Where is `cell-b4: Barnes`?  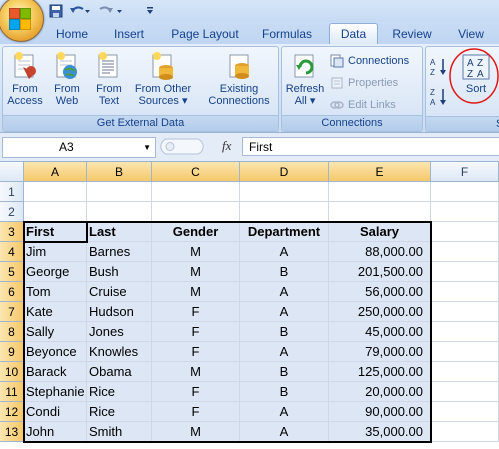
cell-b4: Barnes is located at coordinates (119, 252).